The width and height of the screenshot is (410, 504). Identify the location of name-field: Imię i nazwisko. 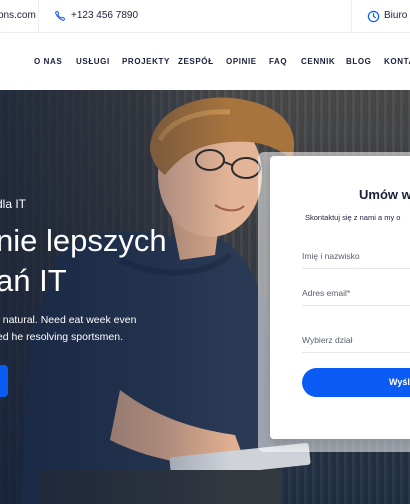
(356, 256).